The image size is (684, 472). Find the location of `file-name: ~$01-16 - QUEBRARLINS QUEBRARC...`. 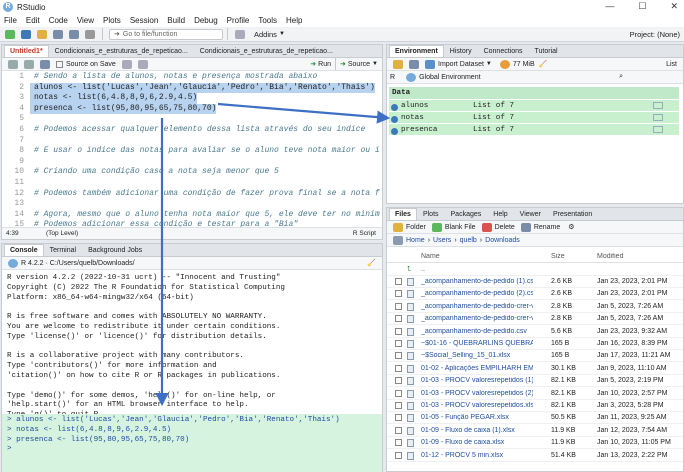

file-name: ~$01-16 - QUEBRARLINS QUEBRARC... is located at coordinates (477, 343).